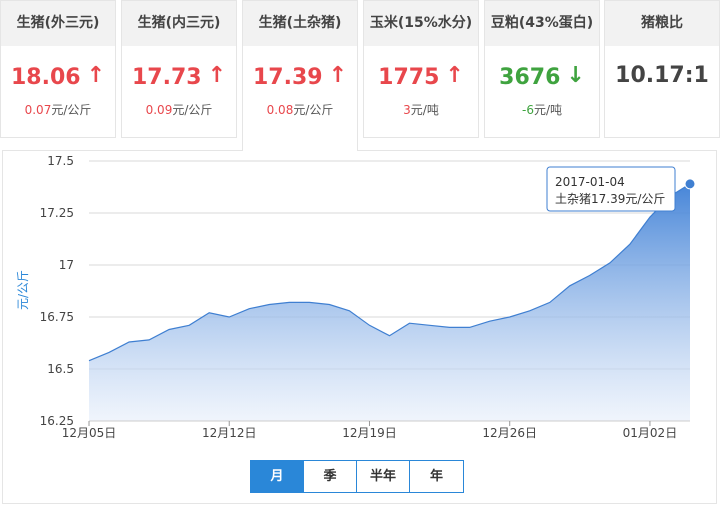  What do you see at coordinates (300, 23) in the screenshot?
I see `card-title: 生猪(土杂猪)` at bounding box center [300, 23].